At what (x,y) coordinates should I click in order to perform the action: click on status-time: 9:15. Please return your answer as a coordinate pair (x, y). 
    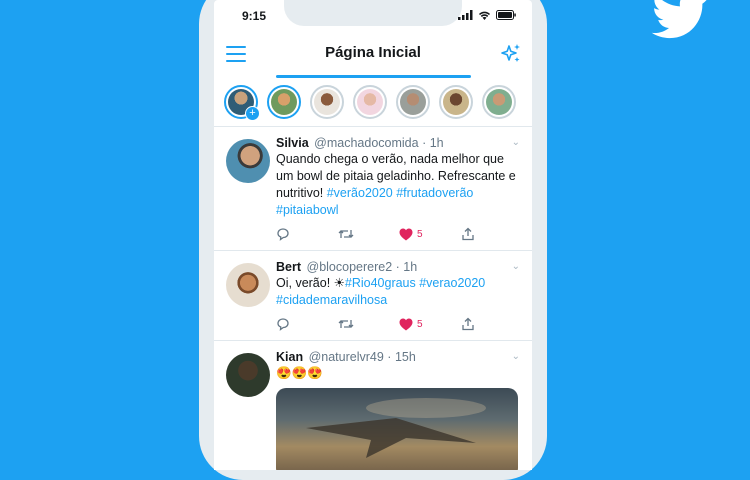
    Looking at the image, I should click on (254, 16).